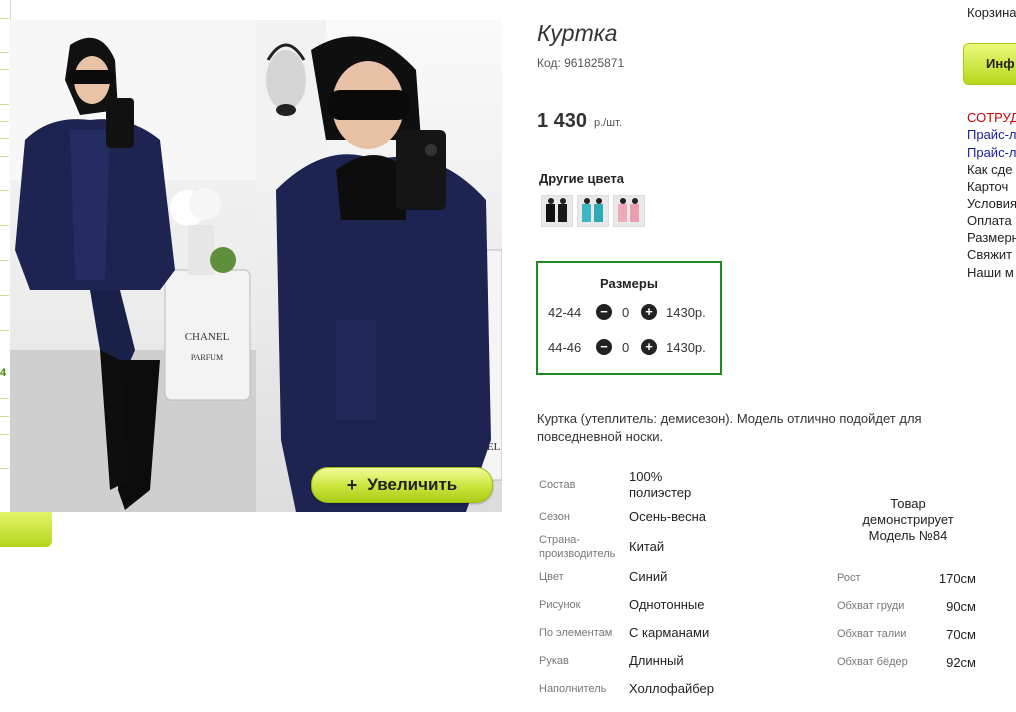  I want to click on model-param-label: Обхват бёдер, so click(872, 662).